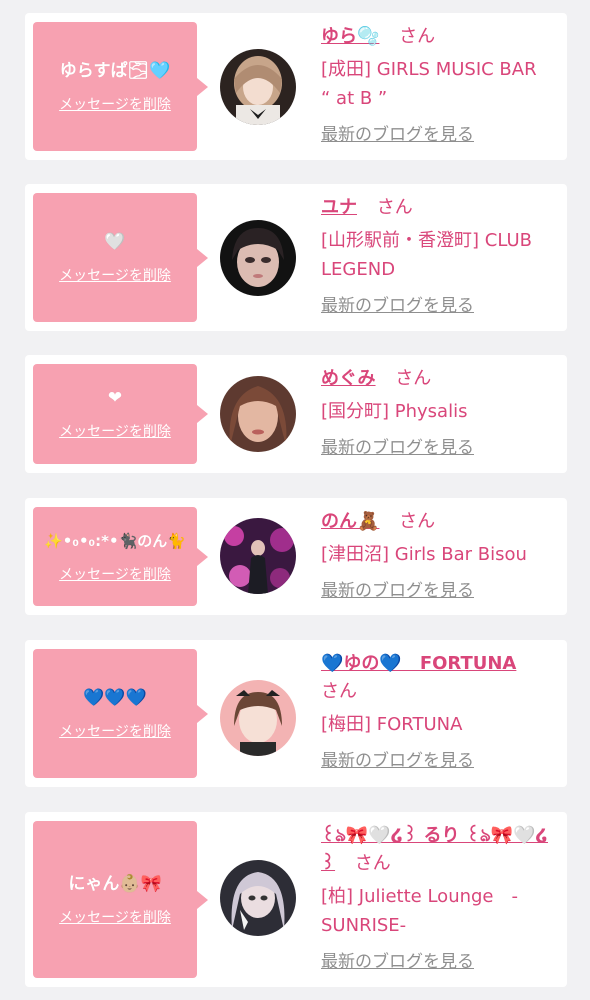 Image resolution: width=590 pixels, height=1000 pixels. I want to click on bubble-message-text: ✨•₀•₀:*•🐈‍⬛のん🐈, so click(115, 540).